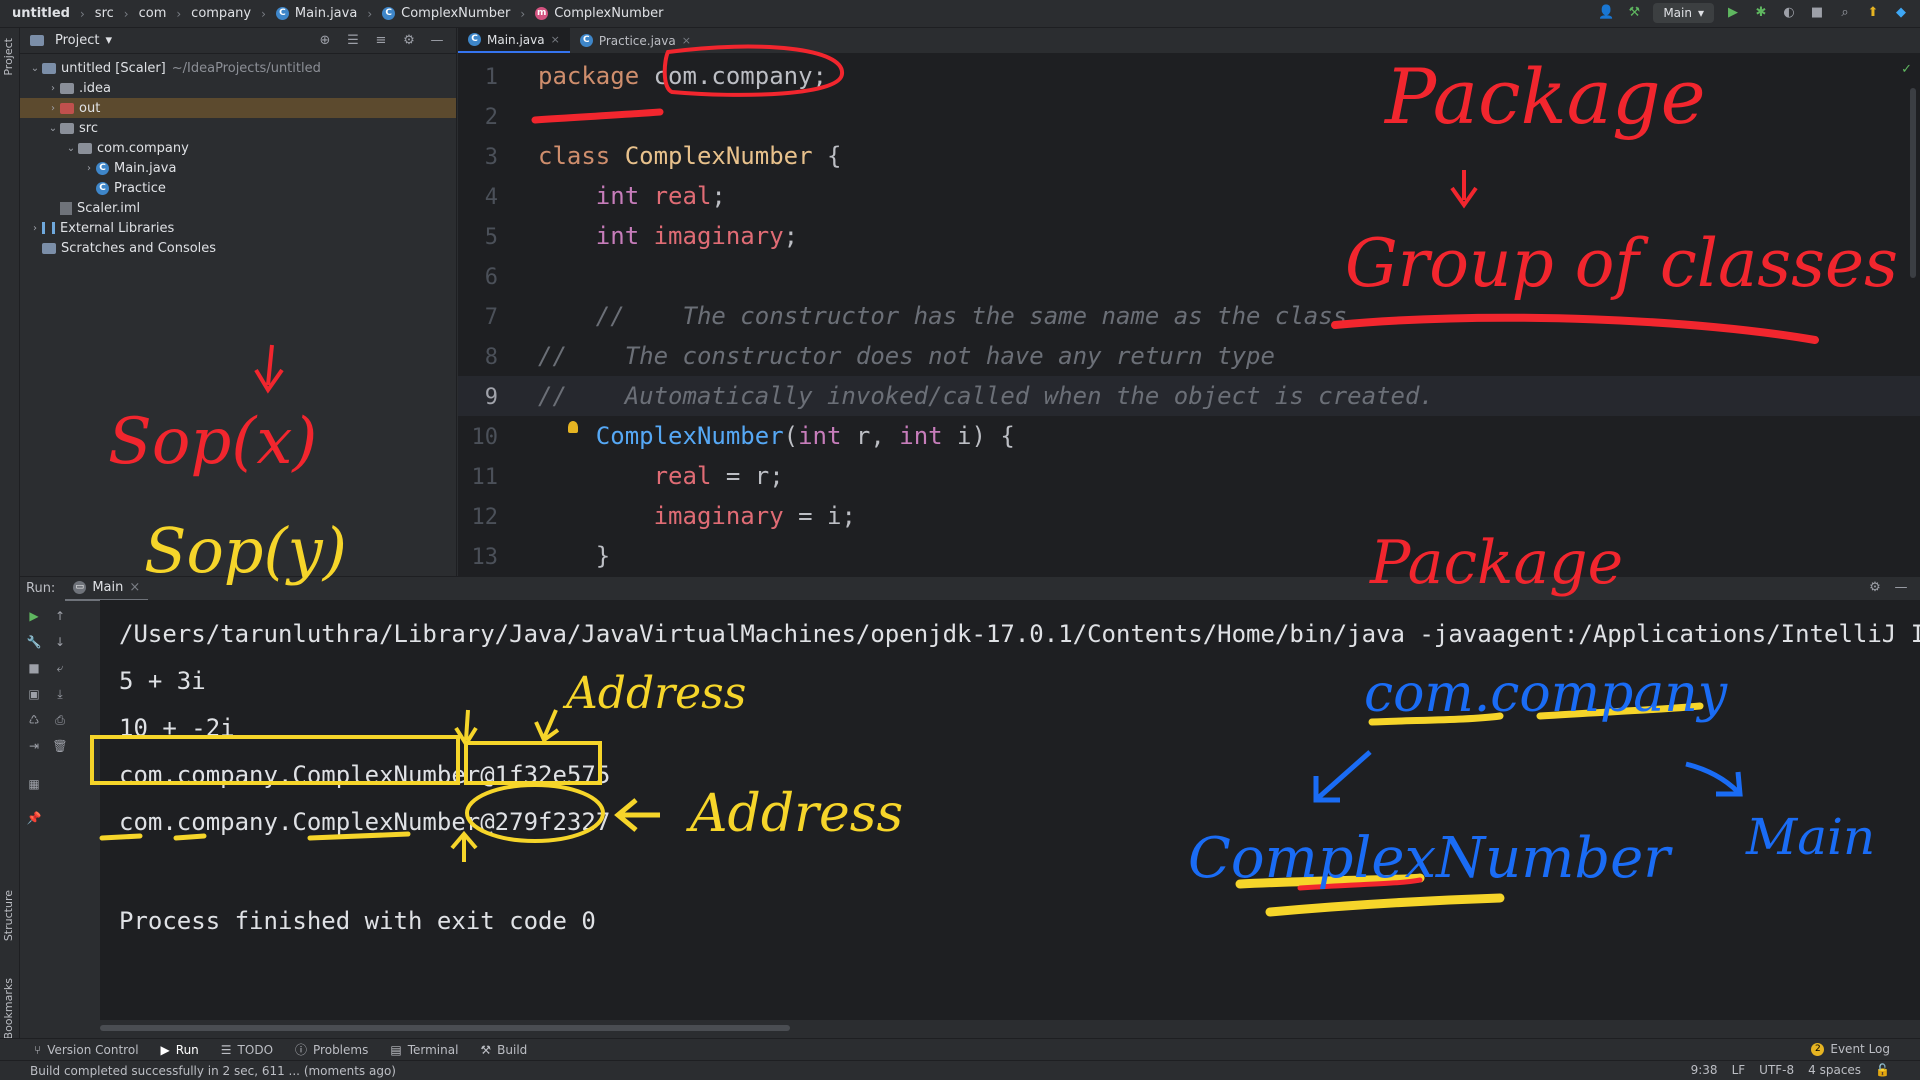  Describe the element at coordinates (1189, 236) in the screenshot. I see `code-line: 5 int imaginary;` at that location.